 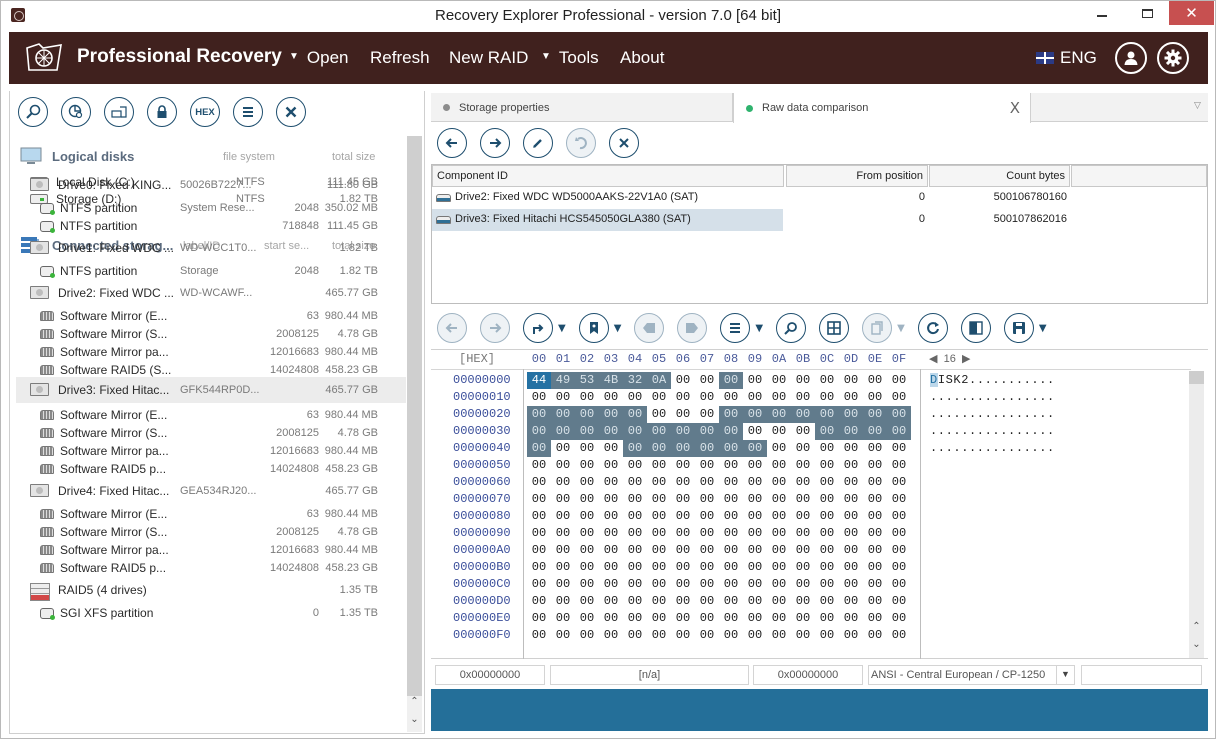 What do you see at coordinates (692, 328) in the screenshot?
I see `next-bookmark-button` at bounding box center [692, 328].